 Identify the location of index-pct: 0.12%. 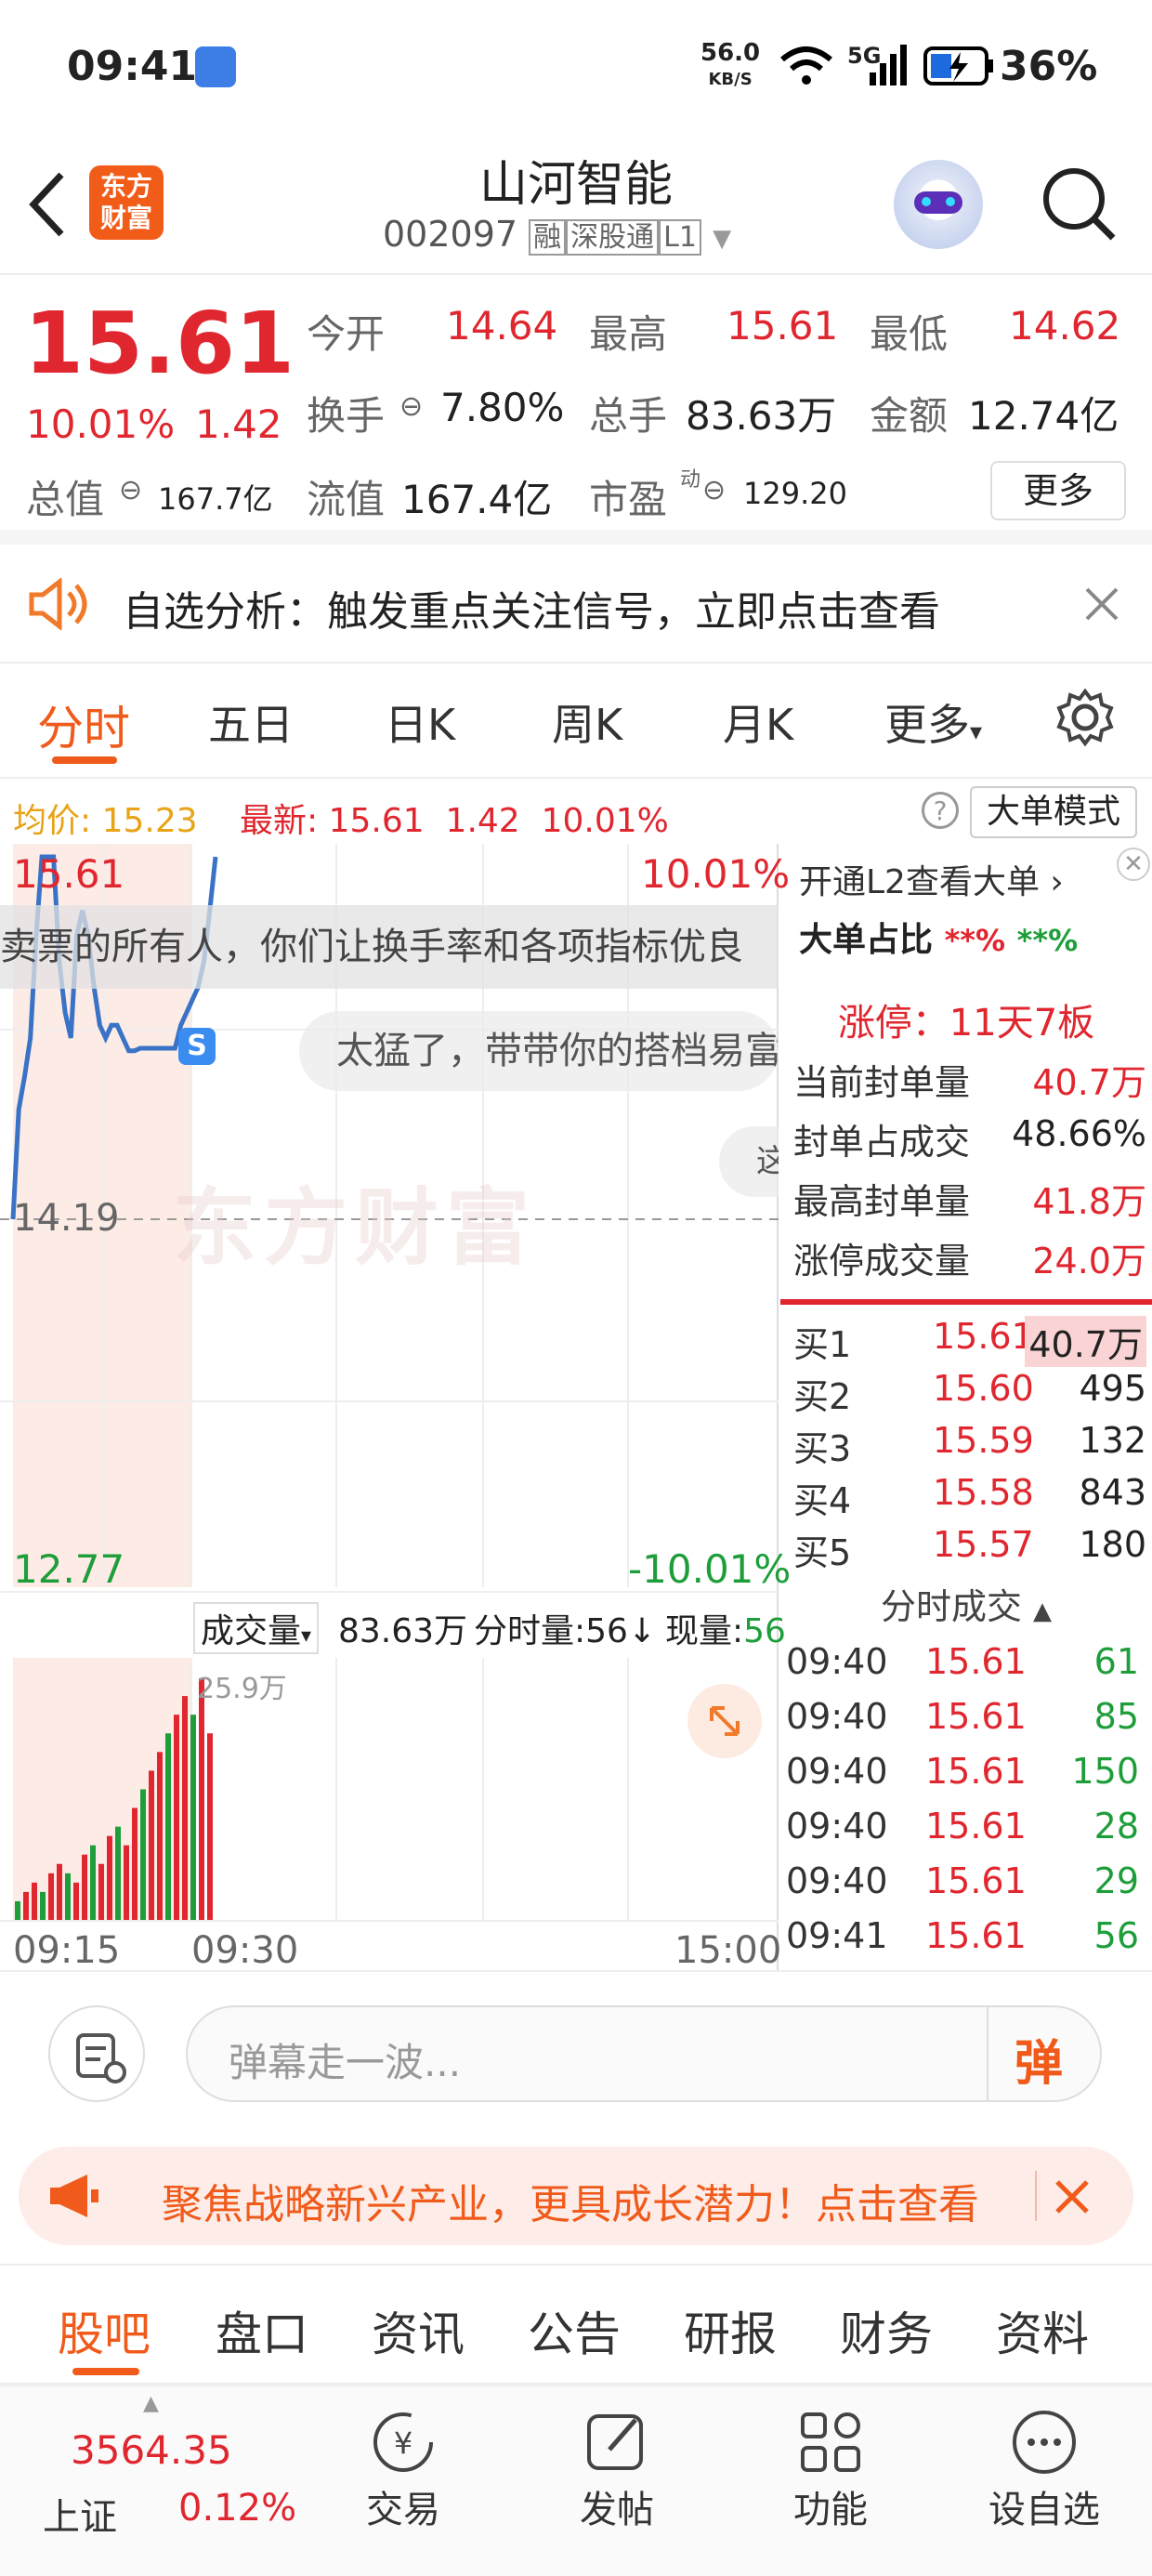
(237, 2508).